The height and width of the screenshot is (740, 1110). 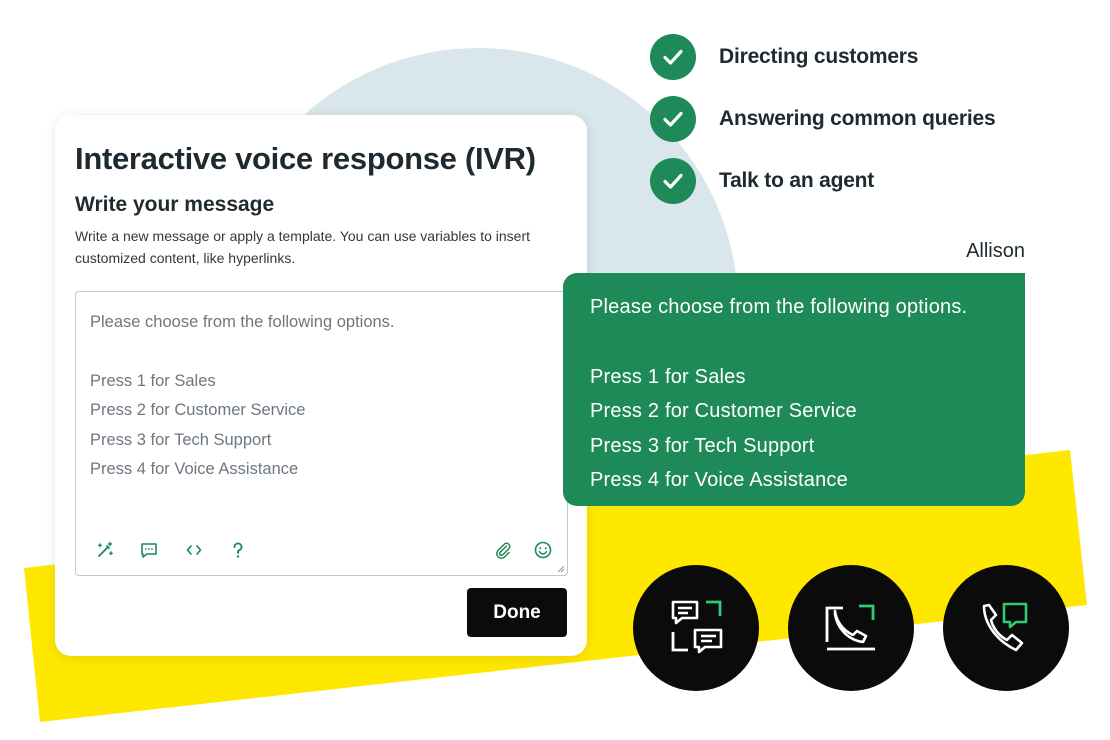 I want to click on checklist-item: Directing customers, so click(x=822, y=57).